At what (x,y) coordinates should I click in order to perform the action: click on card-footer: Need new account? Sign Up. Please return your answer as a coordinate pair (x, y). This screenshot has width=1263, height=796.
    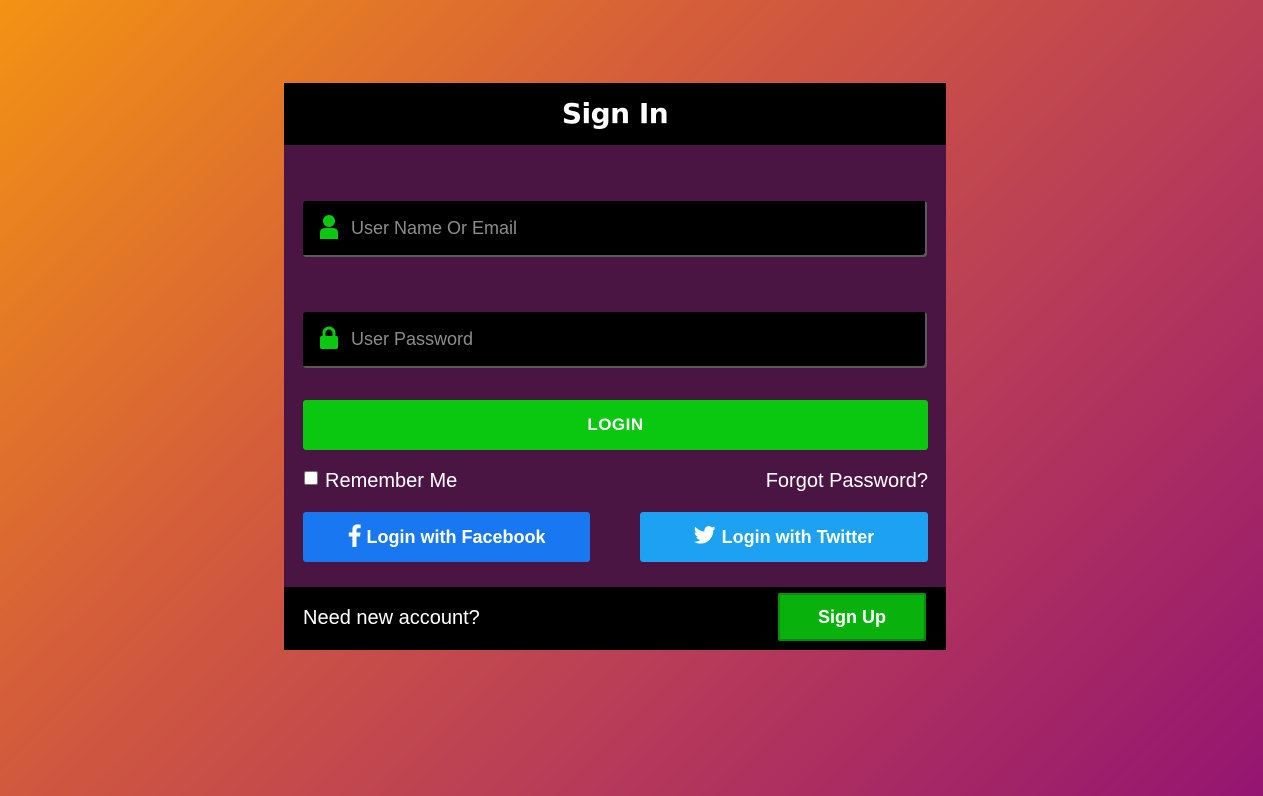
    Looking at the image, I should click on (615, 618).